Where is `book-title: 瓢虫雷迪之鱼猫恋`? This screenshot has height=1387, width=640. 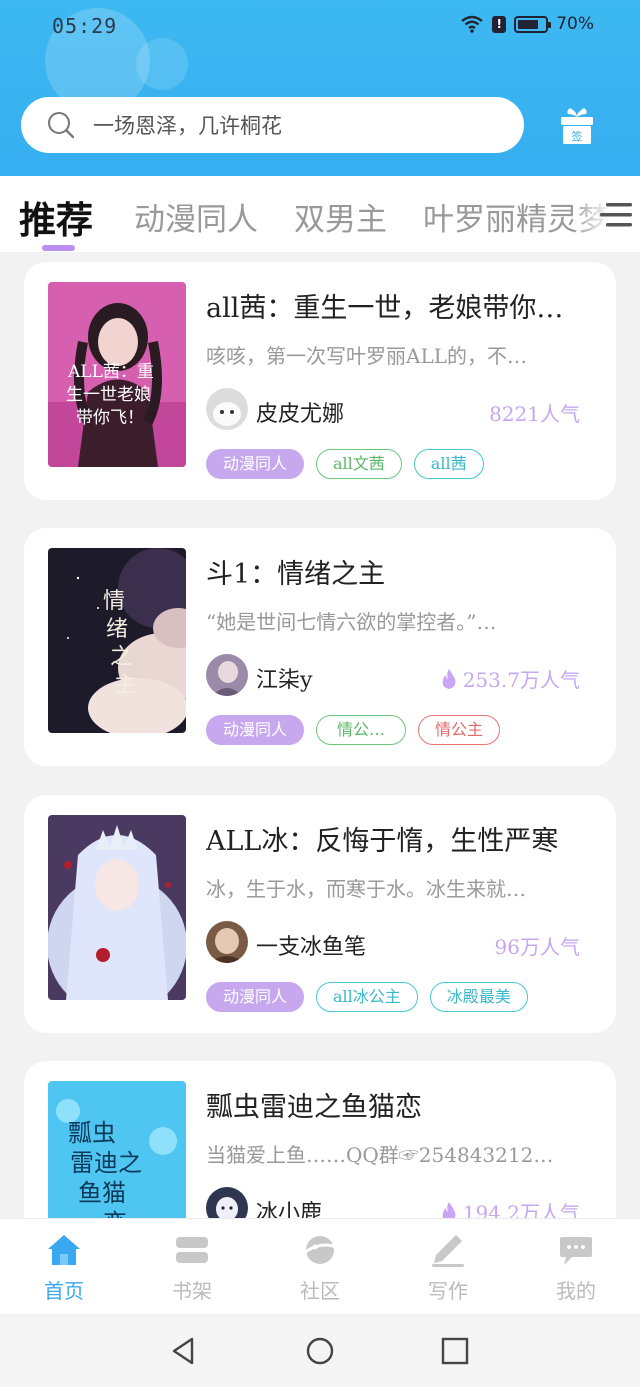
book-title: 瓢虫雷迪之鱼猫恋 is located at coordinates (314, 1107).